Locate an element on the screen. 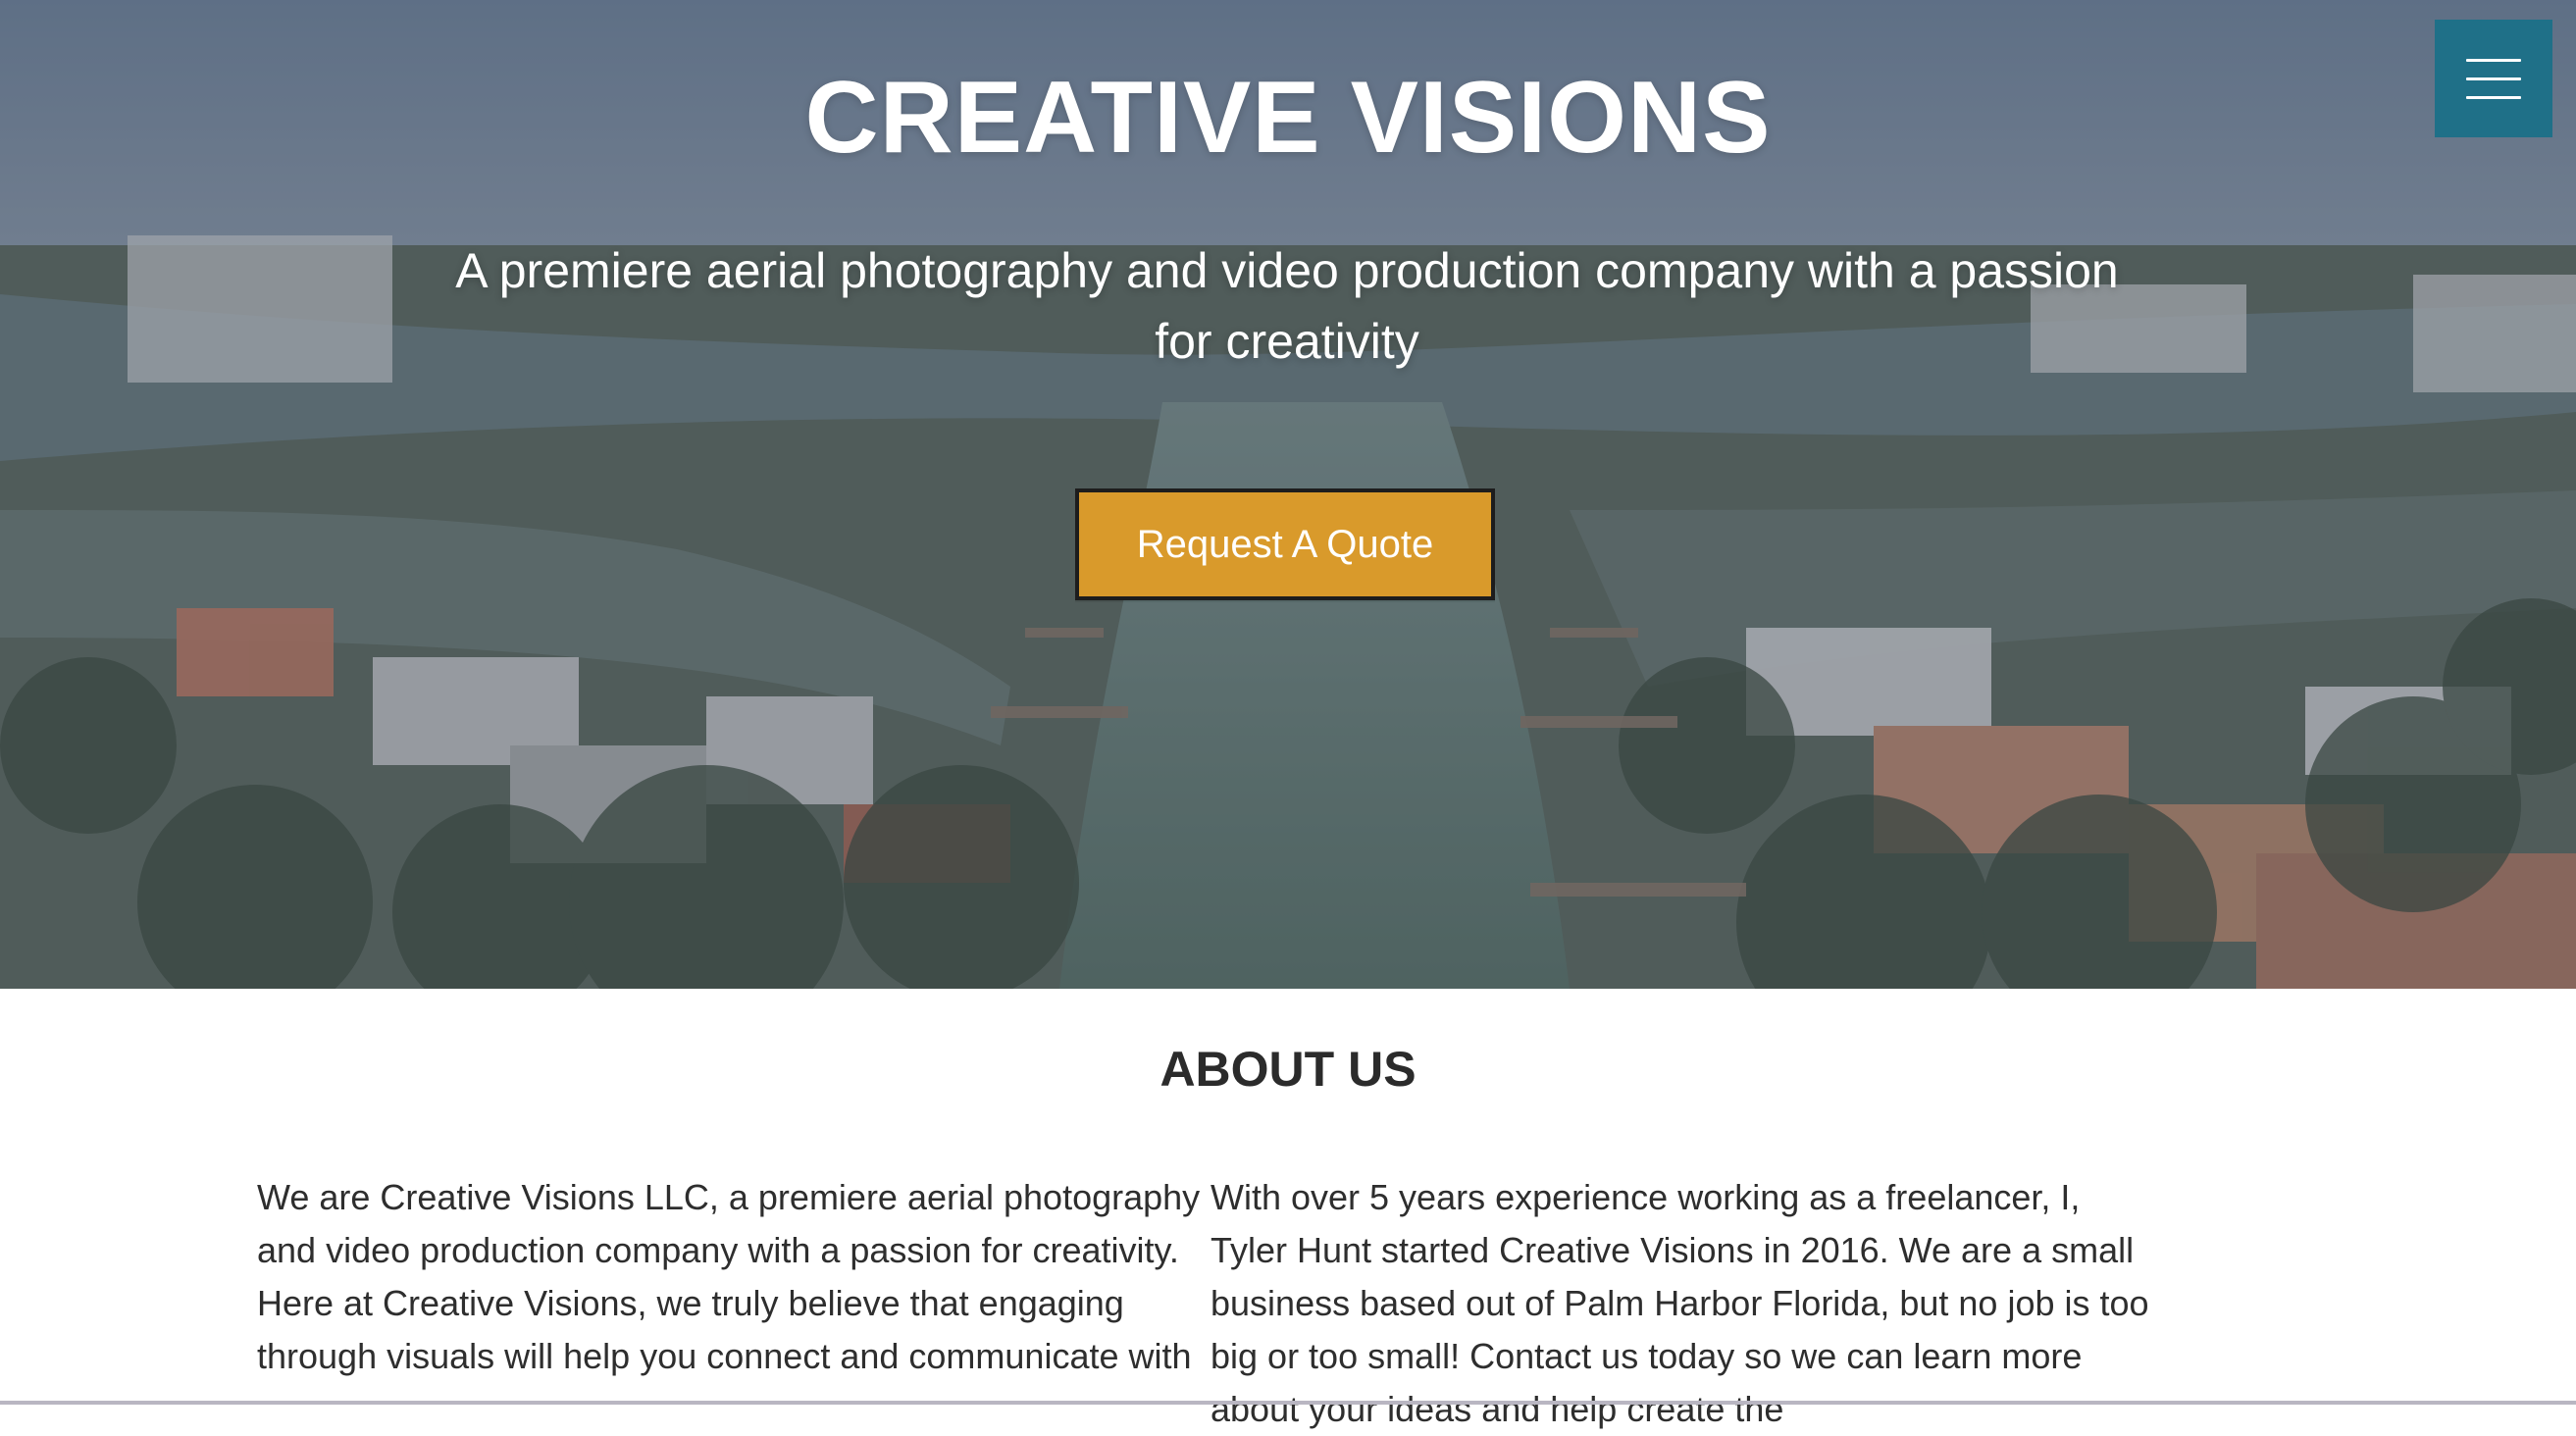  about-title: ABOUT US is located at coordinates (1288, 1069).